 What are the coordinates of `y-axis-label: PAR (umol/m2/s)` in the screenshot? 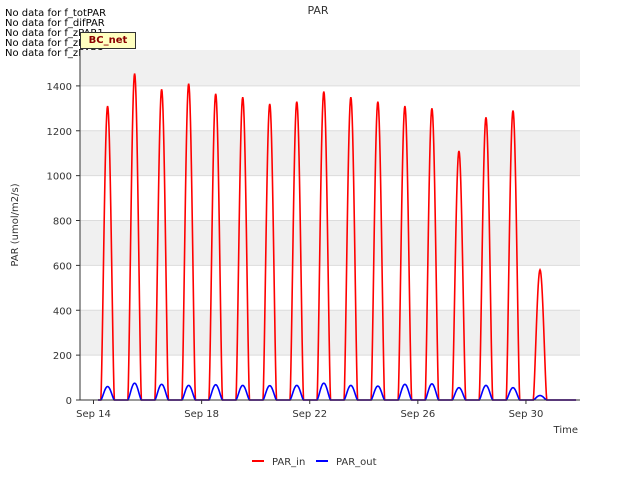 It's located at (15, 224).